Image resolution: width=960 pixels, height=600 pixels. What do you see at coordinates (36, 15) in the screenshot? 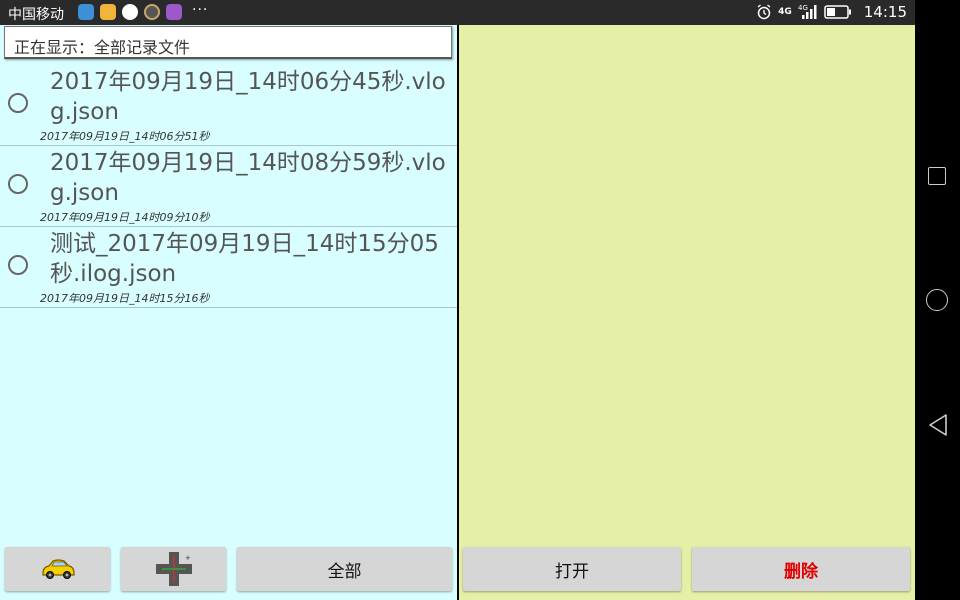
I see `carrier-label: 中国移动` at bounding box center [36, 15].